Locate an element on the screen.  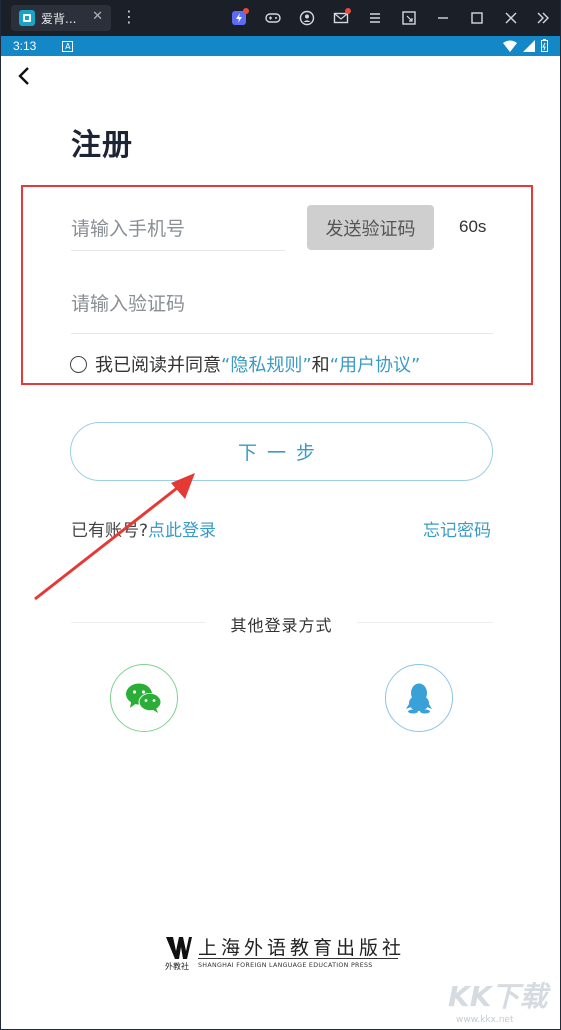
phone-underline is located at coordinates (178, 250).